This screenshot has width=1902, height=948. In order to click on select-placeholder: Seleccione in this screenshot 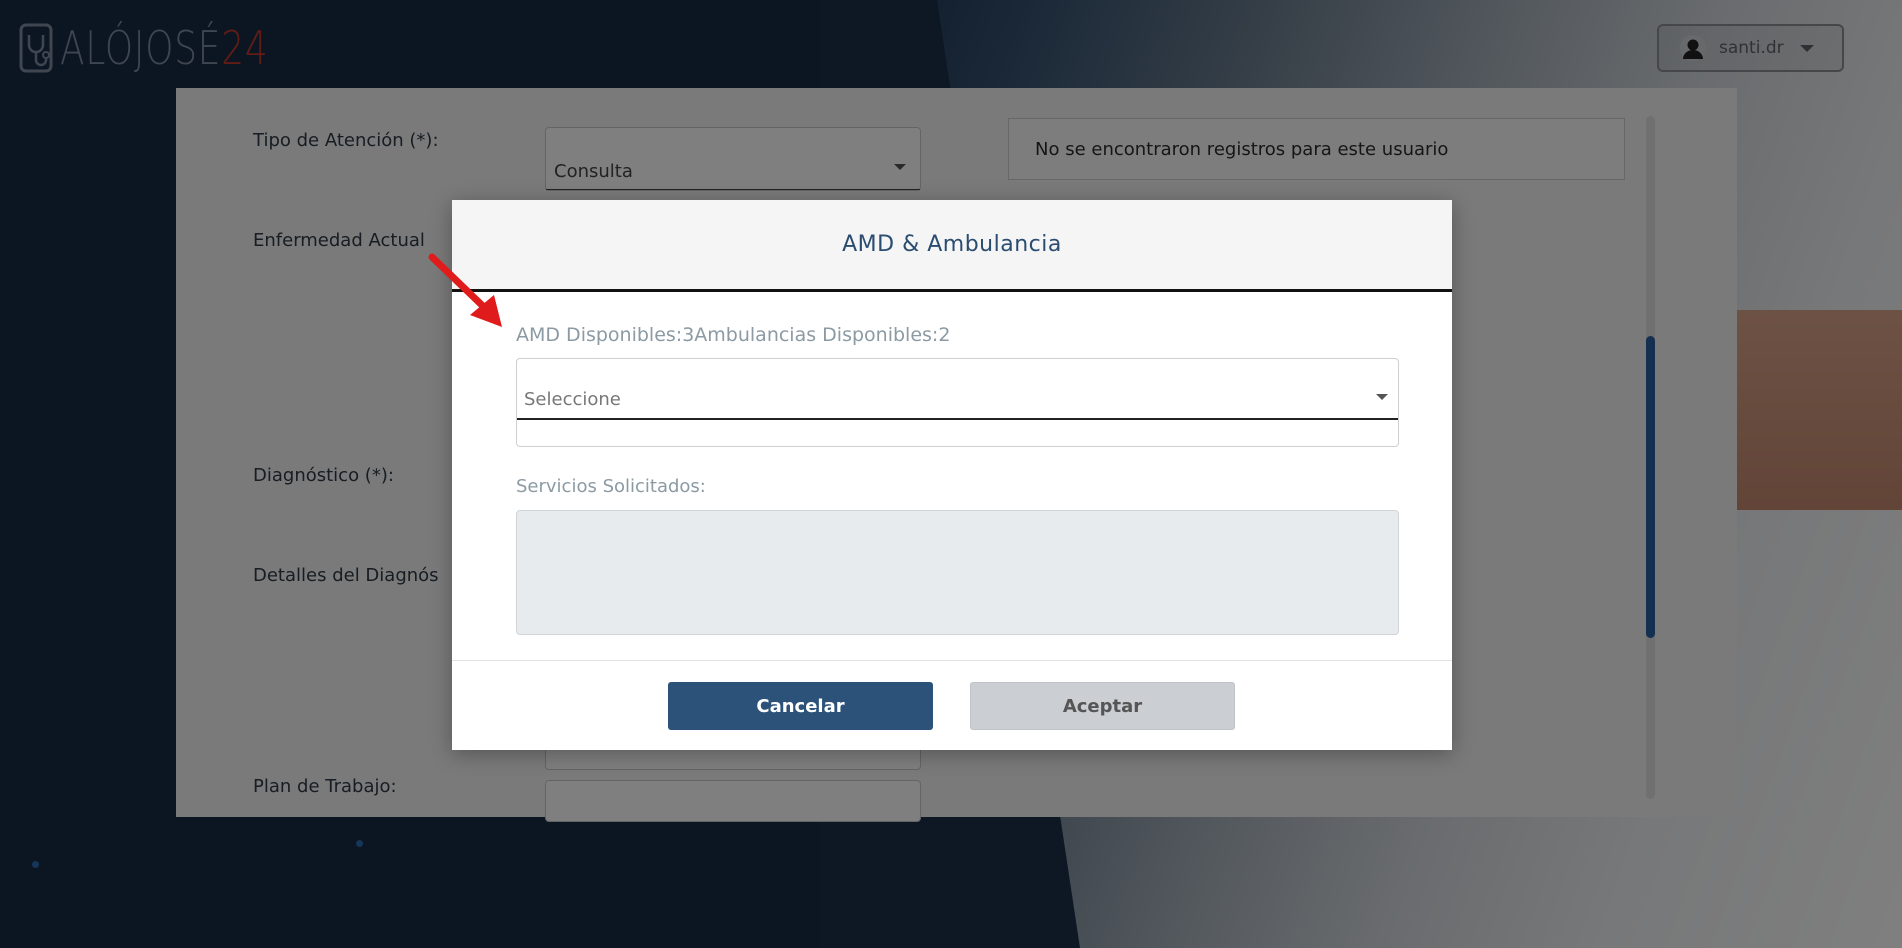, I will do `click(572, 399)`.